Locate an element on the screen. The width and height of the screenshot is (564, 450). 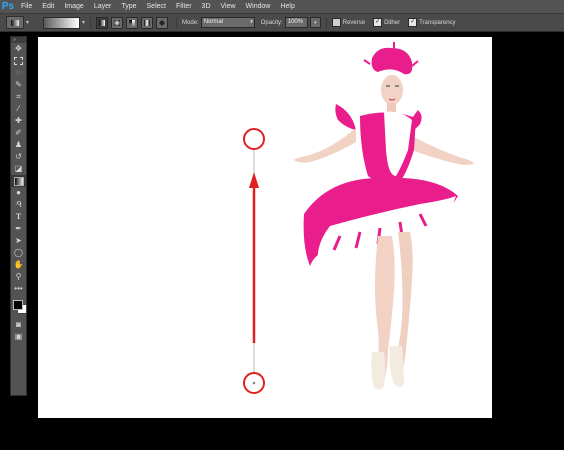
gradient-start-point is located at coordinates (254, 383).